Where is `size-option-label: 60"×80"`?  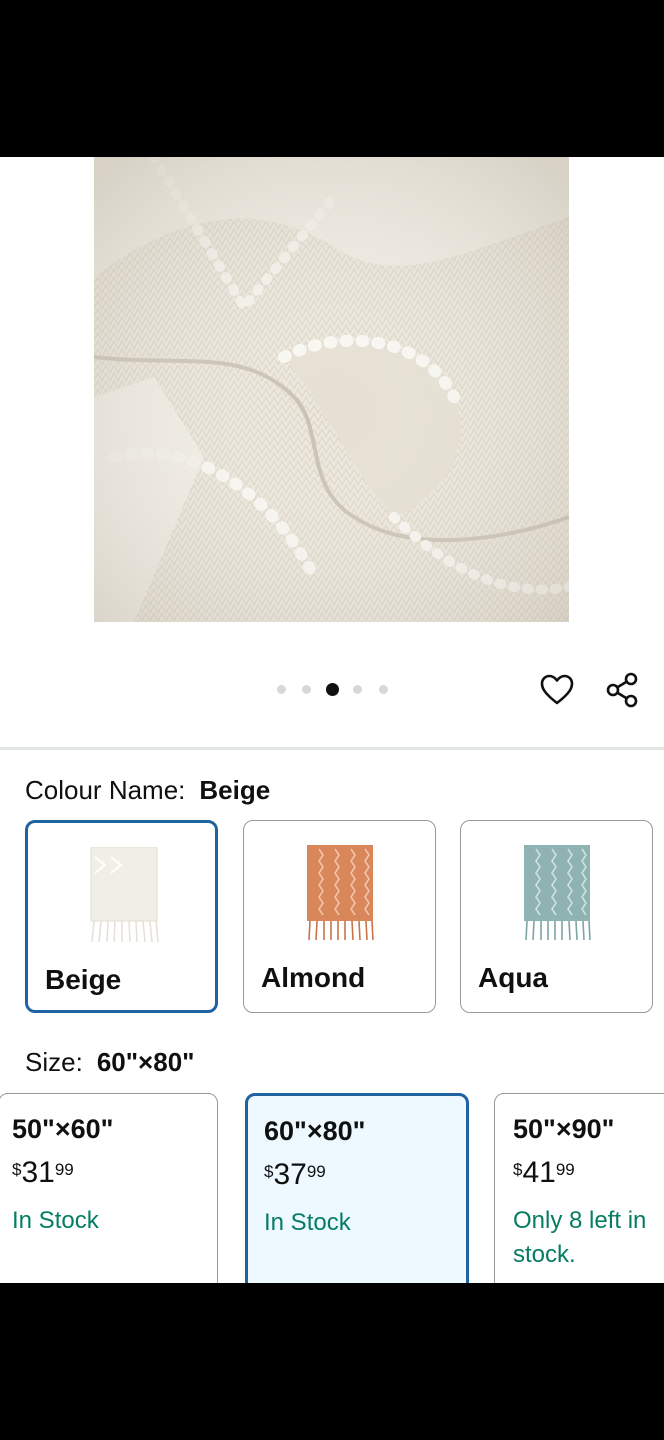
size-option-label: 60"×80" is located at coordinates (315, 1131).